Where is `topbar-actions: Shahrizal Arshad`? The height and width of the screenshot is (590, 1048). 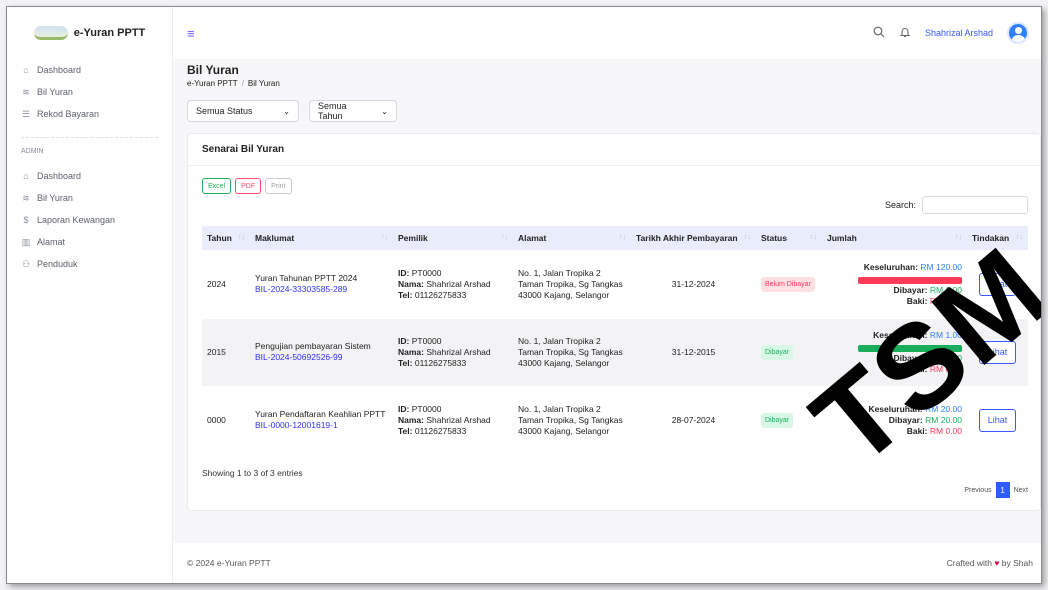
topbar-actions: Shahrizal Arshad is located at coordinates (951, 33).